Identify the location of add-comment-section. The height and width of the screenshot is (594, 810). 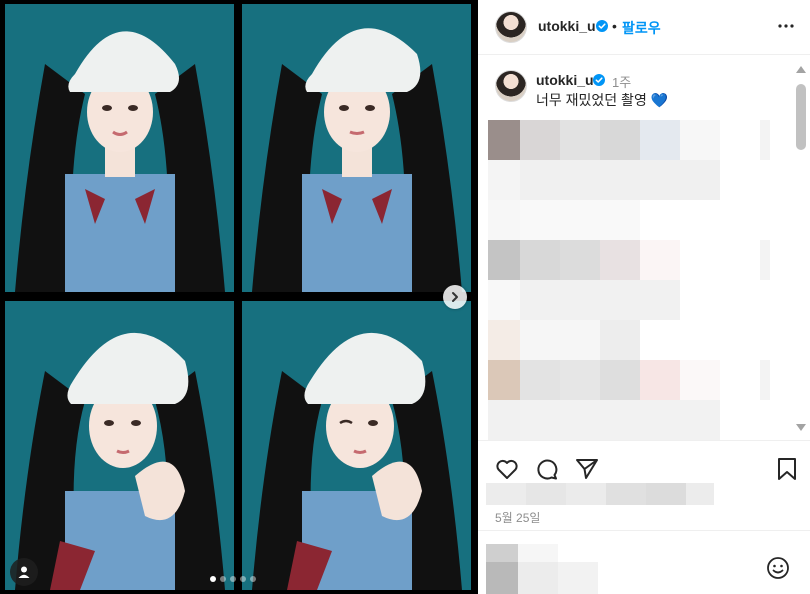
(644, 562).